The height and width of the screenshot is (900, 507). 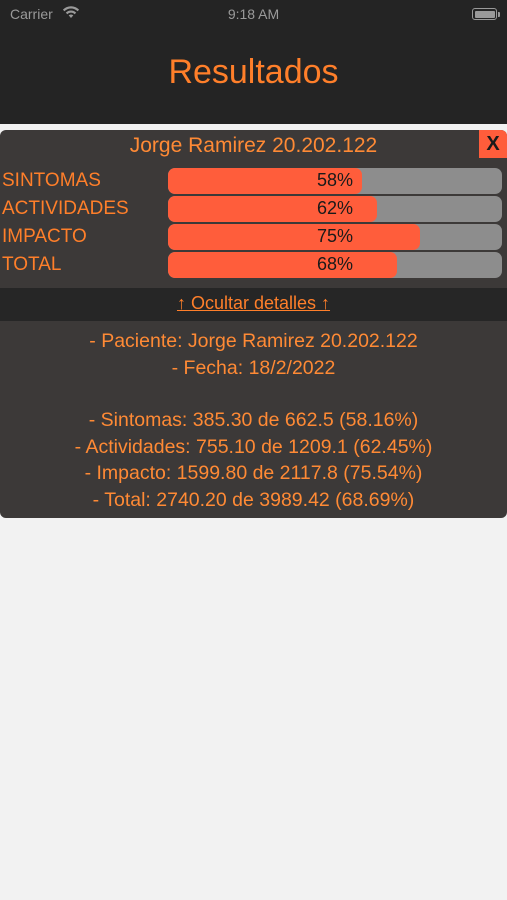 I want to click on bar-label: IMPACTO, so click(x=44, y=236).